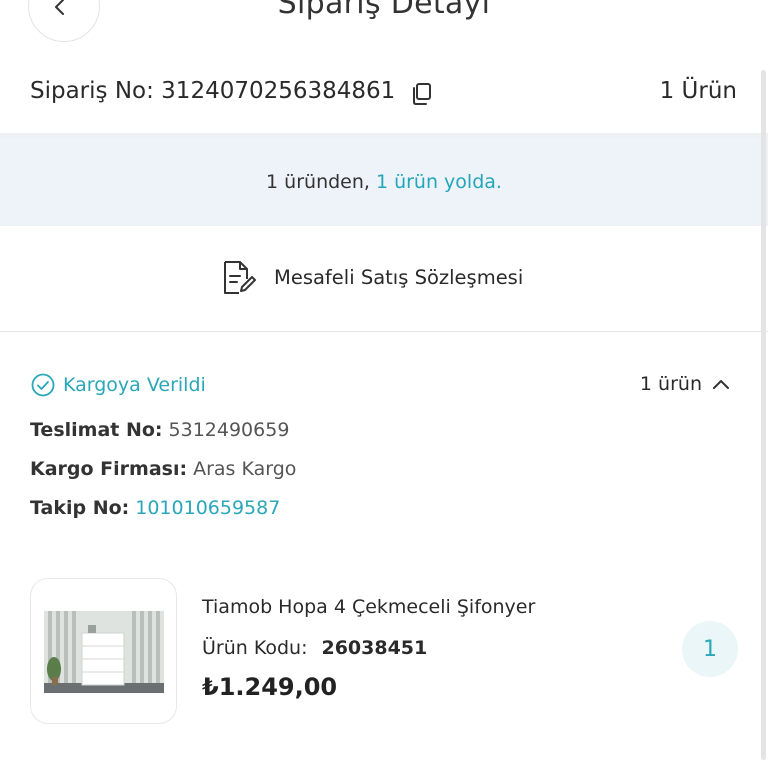  What do you see at coordinates (421, 94) in the screenshot?
I see `copy-icon` at bounding box center [421, 94].